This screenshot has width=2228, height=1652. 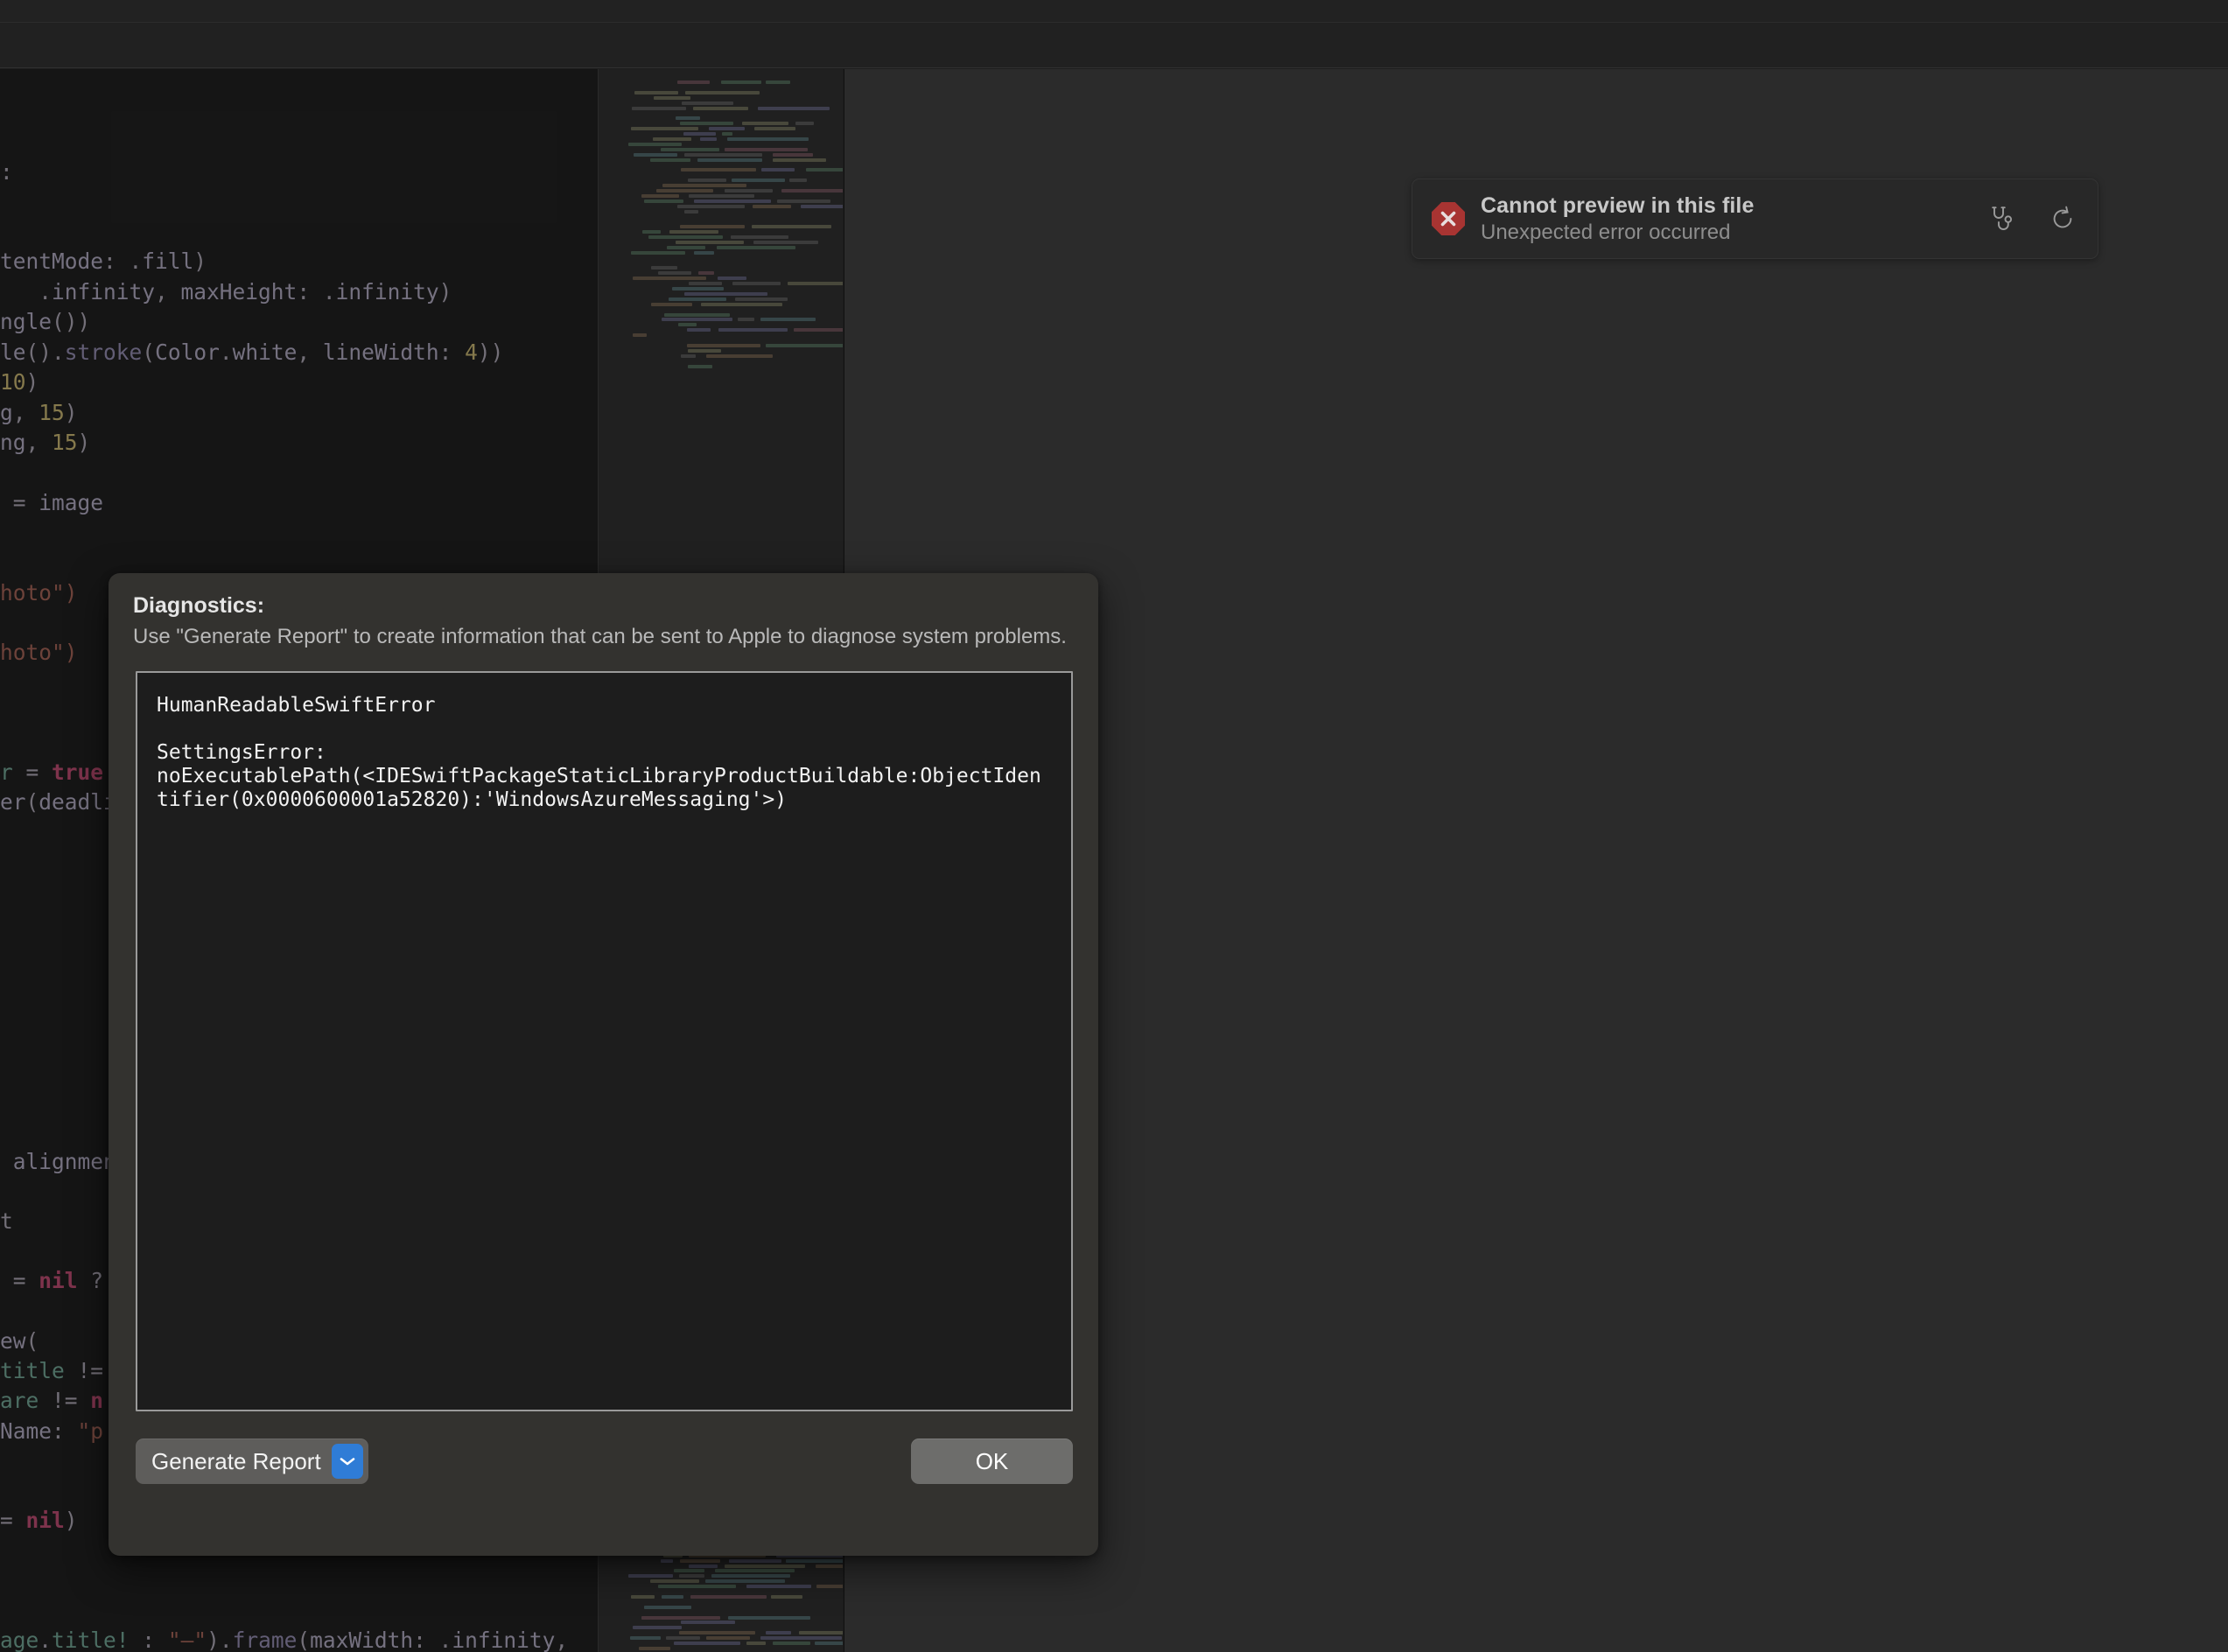 I want to click on code-line: ew(, so click(x=20, y=1341).